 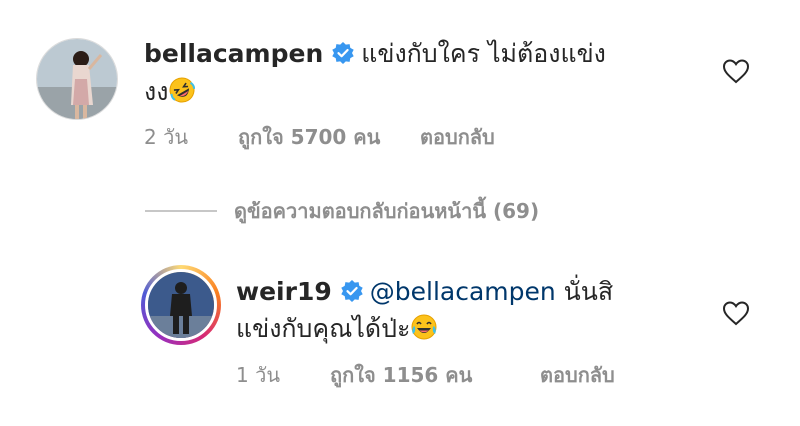 I want to click on comment-time: 2 วัน, so click(x=166, y=137).